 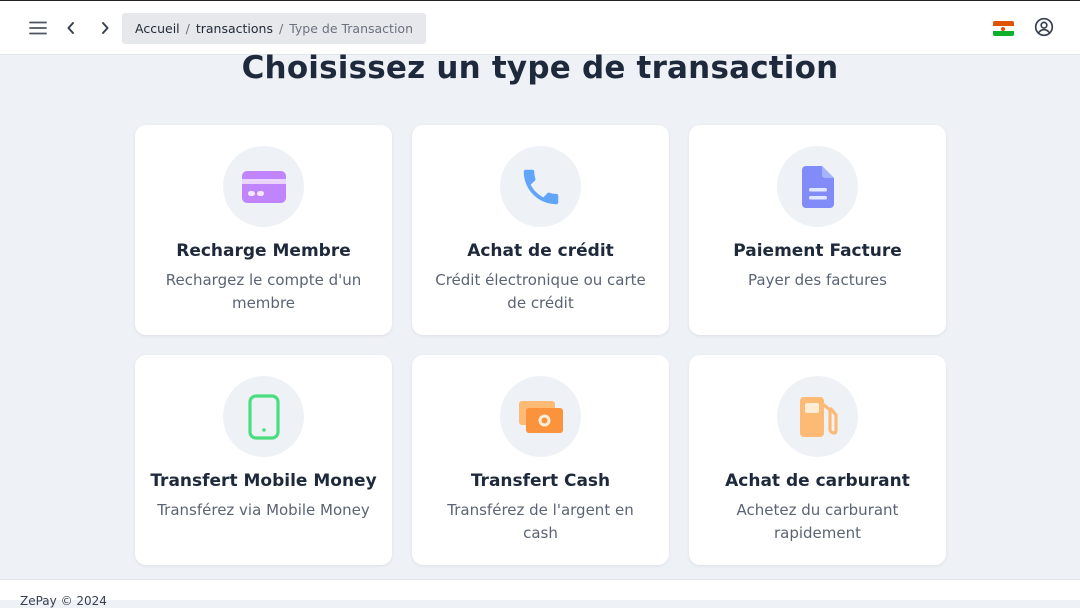 What do you see at coordinates (540, 68) in the screenshot?
I see `page-title: Choisissez un type de transaction` at bounding box center [540, 68].